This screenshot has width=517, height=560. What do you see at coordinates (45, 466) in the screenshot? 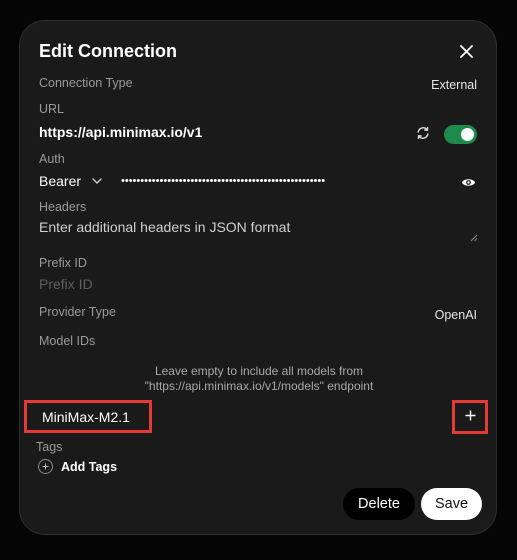
I see `add-circle-icon` at bounding box center [45, 466].